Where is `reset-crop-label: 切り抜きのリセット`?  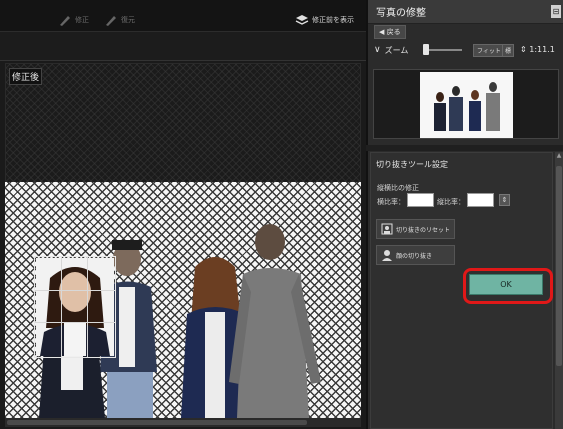
reset-crop-label: 切り抜きのリセット is located at coordinates (423, 230).